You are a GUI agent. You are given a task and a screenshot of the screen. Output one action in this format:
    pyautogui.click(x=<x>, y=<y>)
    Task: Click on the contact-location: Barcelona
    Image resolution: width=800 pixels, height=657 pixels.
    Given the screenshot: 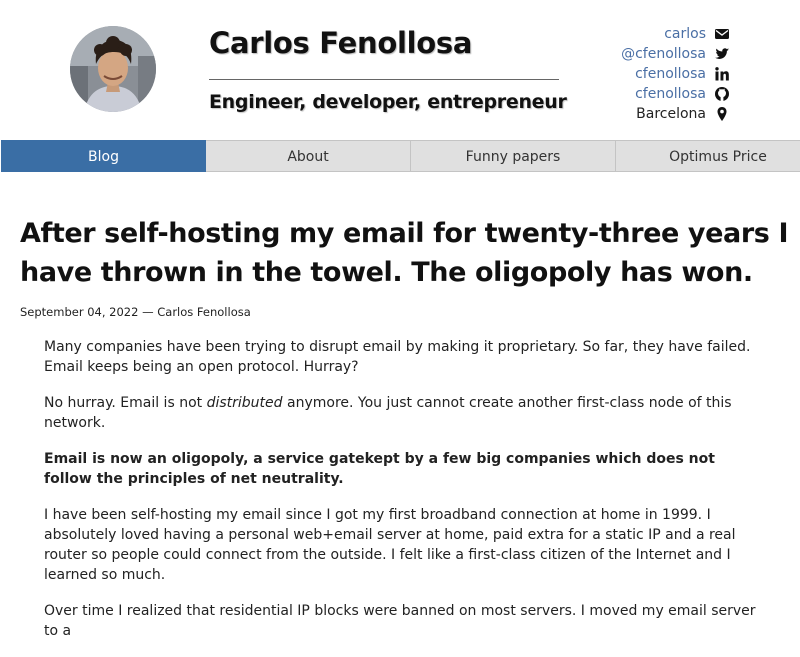 What is the action you would take?
    pyautogui.click(x=620, y=114)
    